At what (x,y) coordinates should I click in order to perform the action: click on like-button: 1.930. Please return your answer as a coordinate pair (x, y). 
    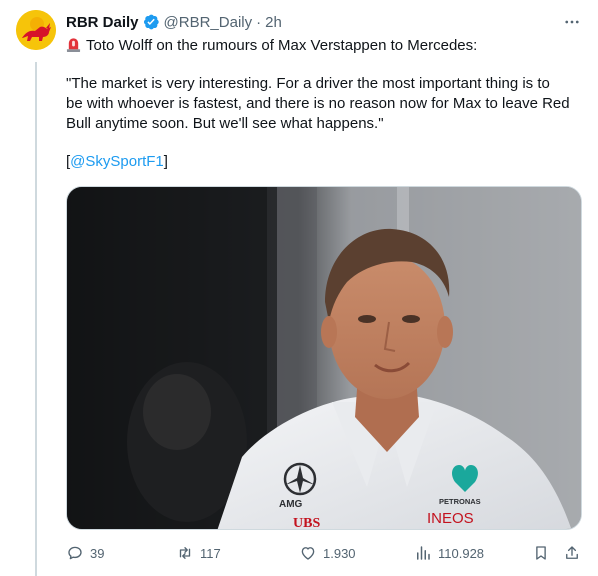
    Looking at the image, I should click on (327, 553).